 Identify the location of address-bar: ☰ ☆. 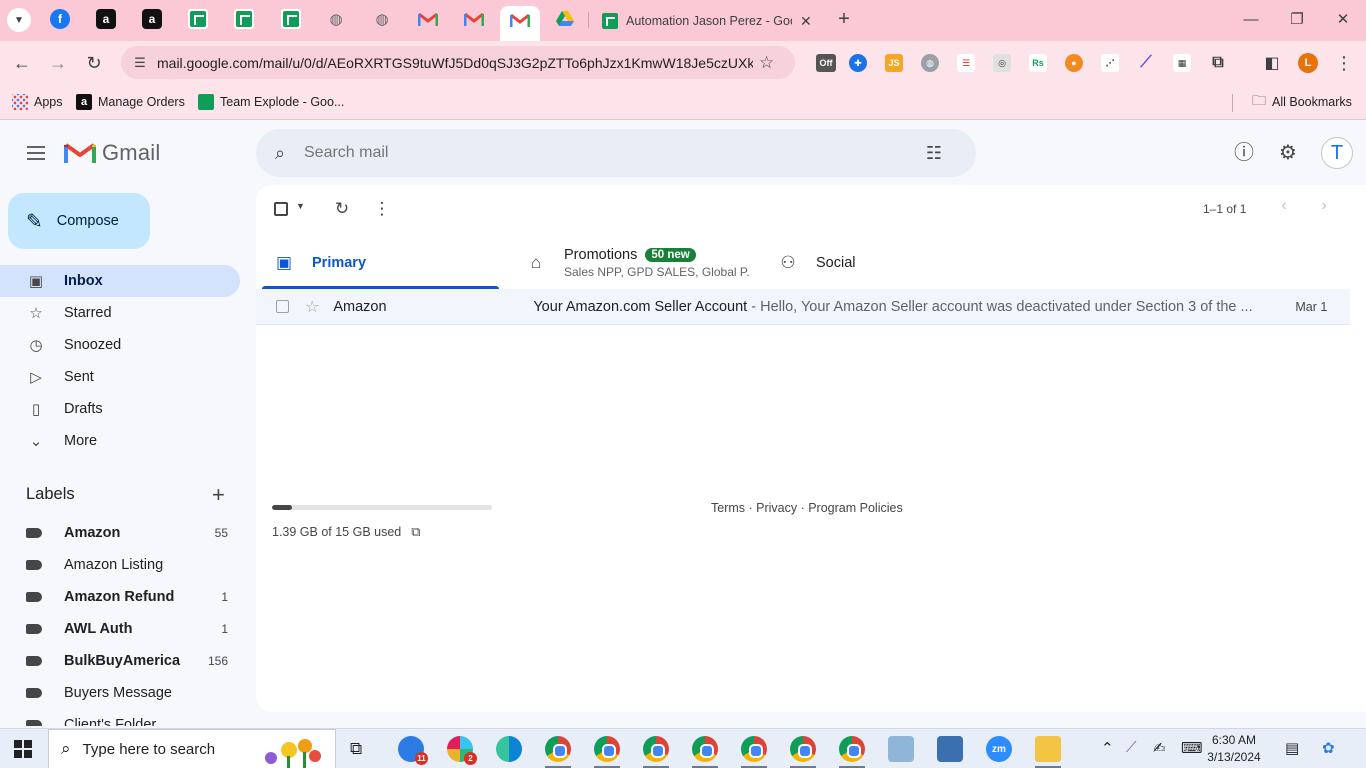
(458, 62).